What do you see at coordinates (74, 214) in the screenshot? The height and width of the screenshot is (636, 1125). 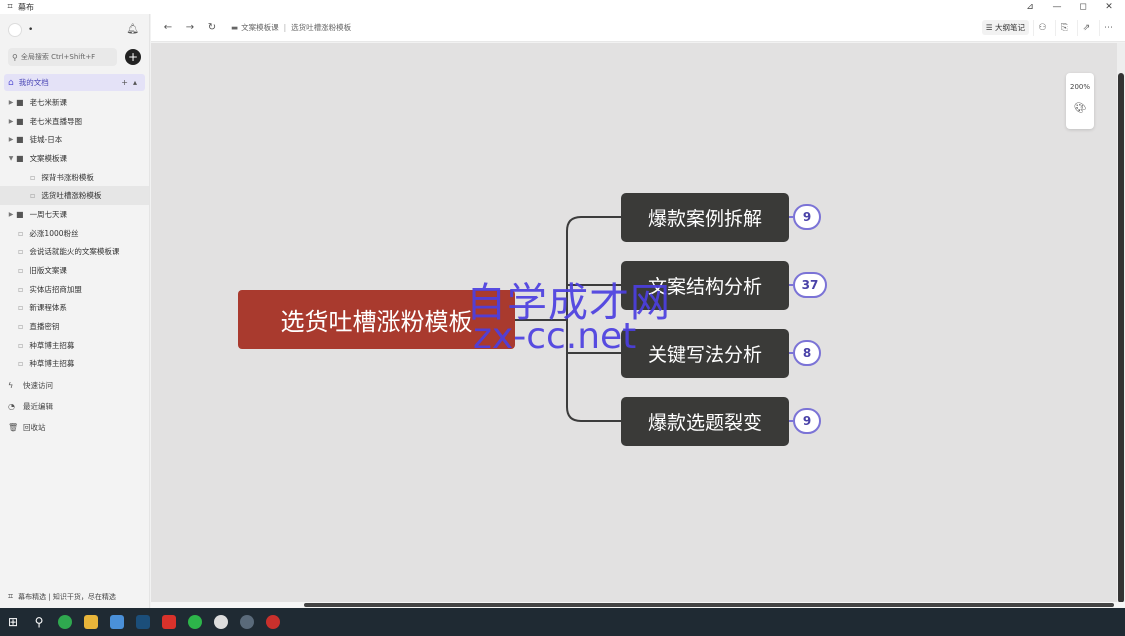 I see `sidebar-item: ▶ ■ 一周七天课` at bounding box center [74, 214].